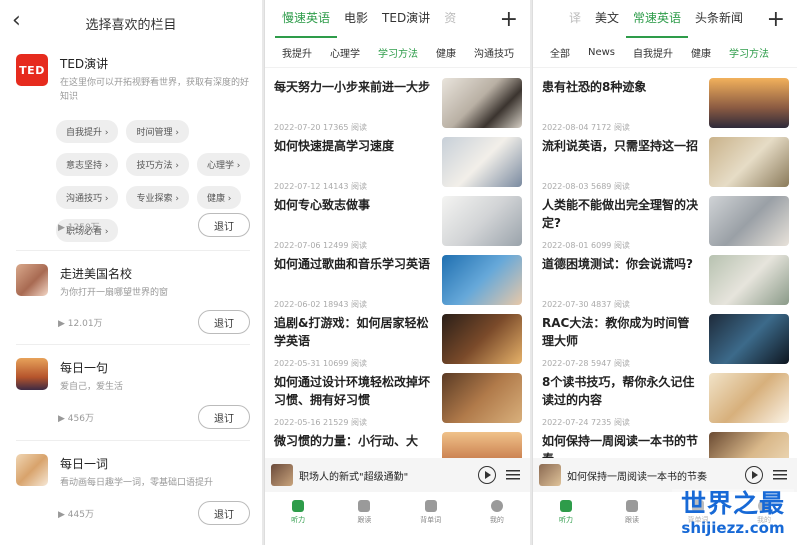 The width and height of the screenshot is (797, 545). Describe the element at coordinates (665, 402) in the screenshot. I see `article-card: 8个读书技巧，帮你永久记住读过的内容 2022-07-24 7235 阅读` at that location.